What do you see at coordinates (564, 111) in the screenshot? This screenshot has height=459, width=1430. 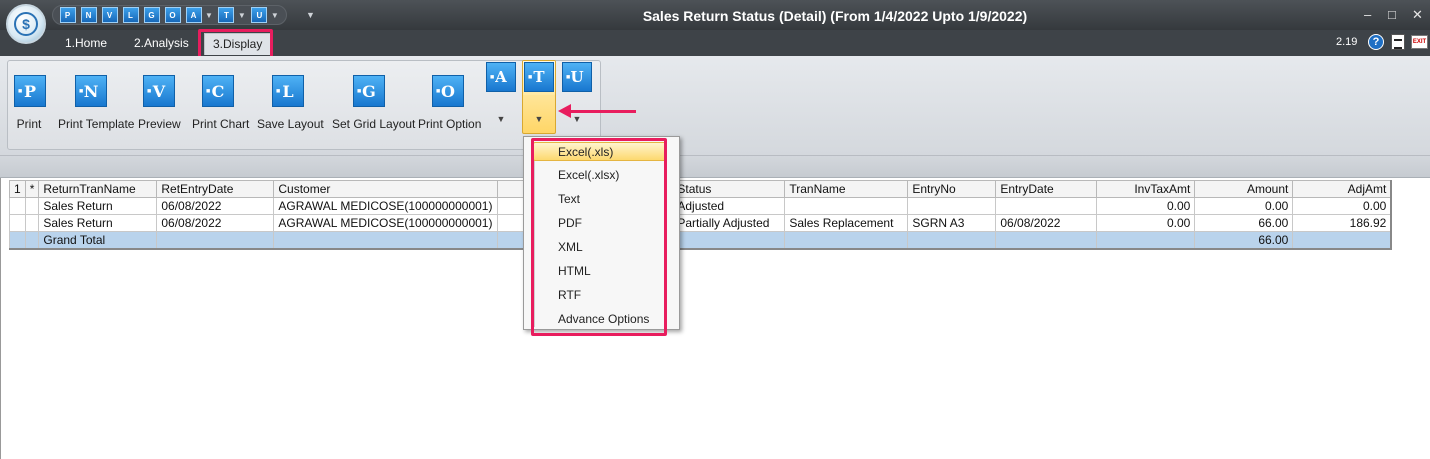 I see `annotation-arrow-head` at bounding box center [564, 111].